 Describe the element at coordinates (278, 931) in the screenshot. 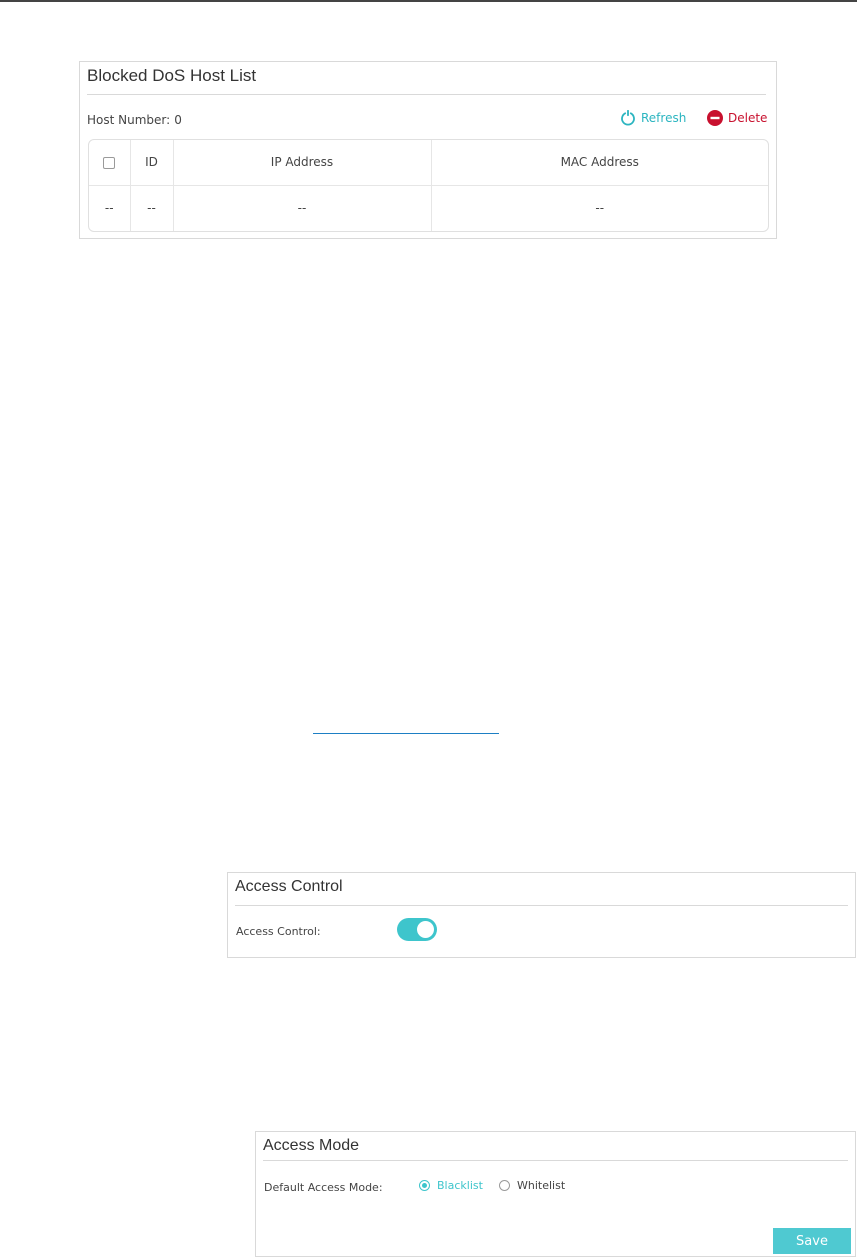

I see `access-control-label: Access Control:` at that location.